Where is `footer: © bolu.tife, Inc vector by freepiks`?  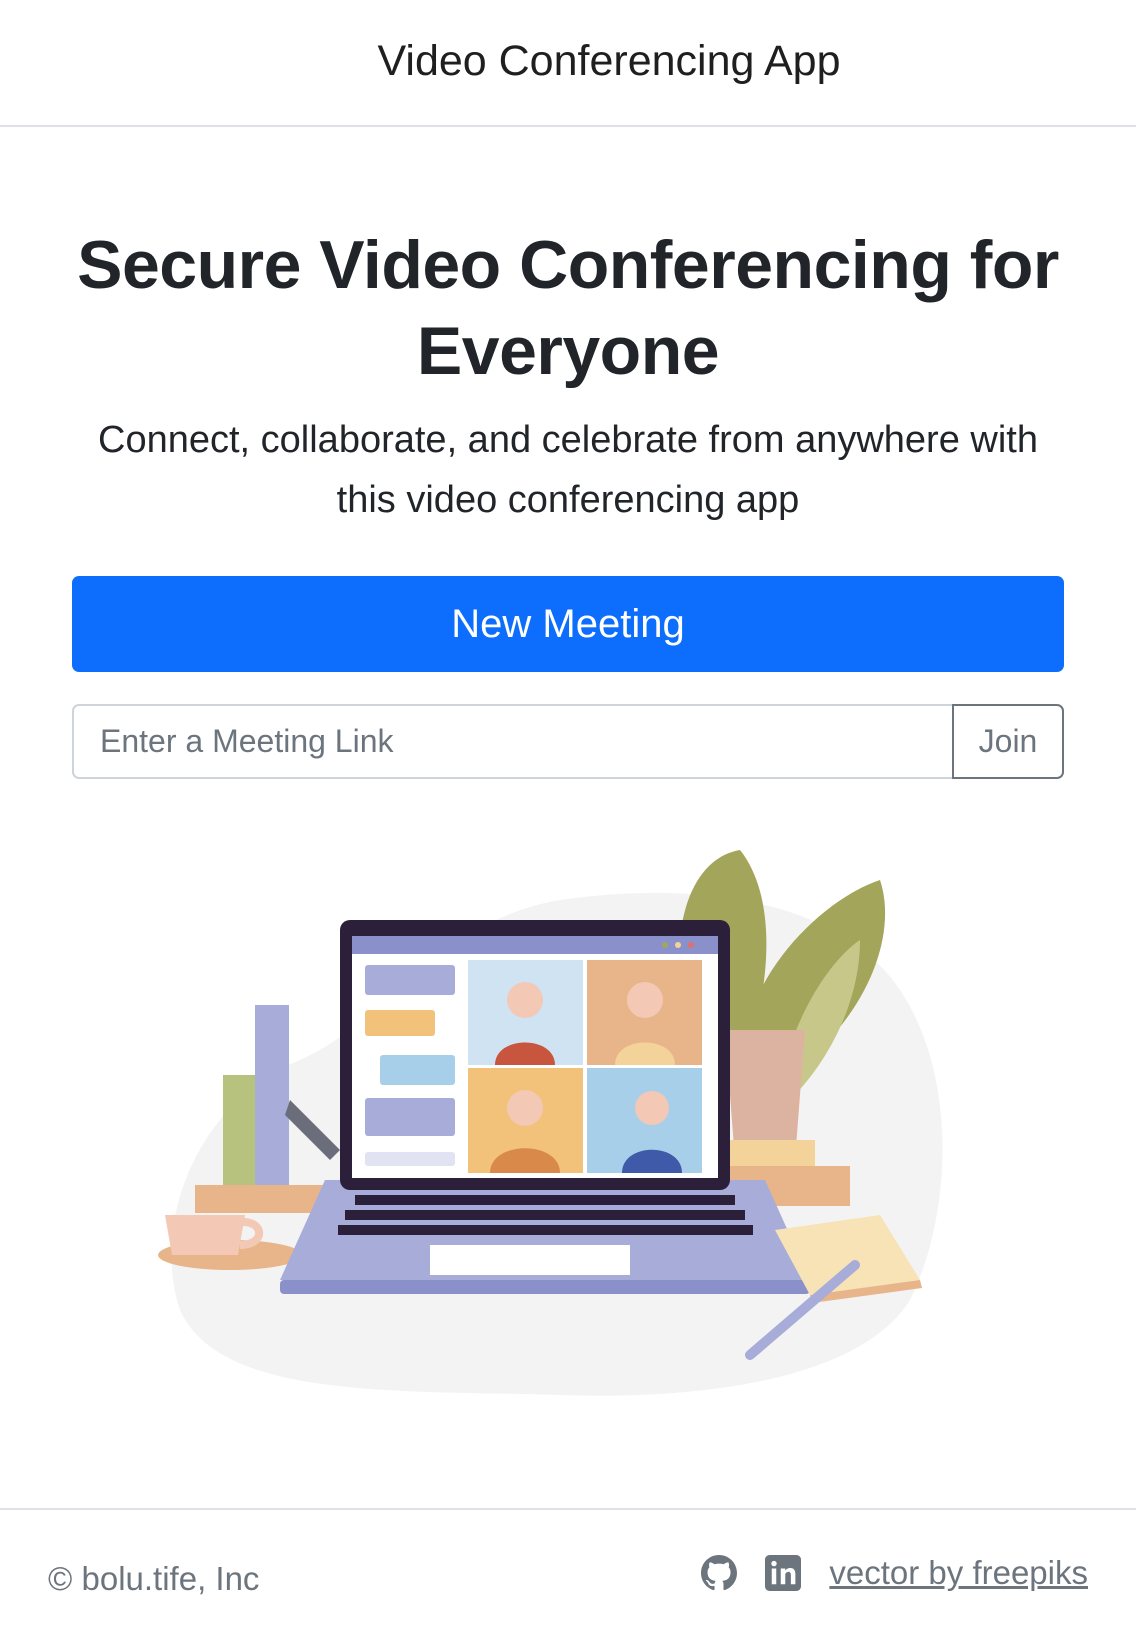
footer: © bolu.tife, Inc vector by freepiks is located at coordinates (568, 1572).